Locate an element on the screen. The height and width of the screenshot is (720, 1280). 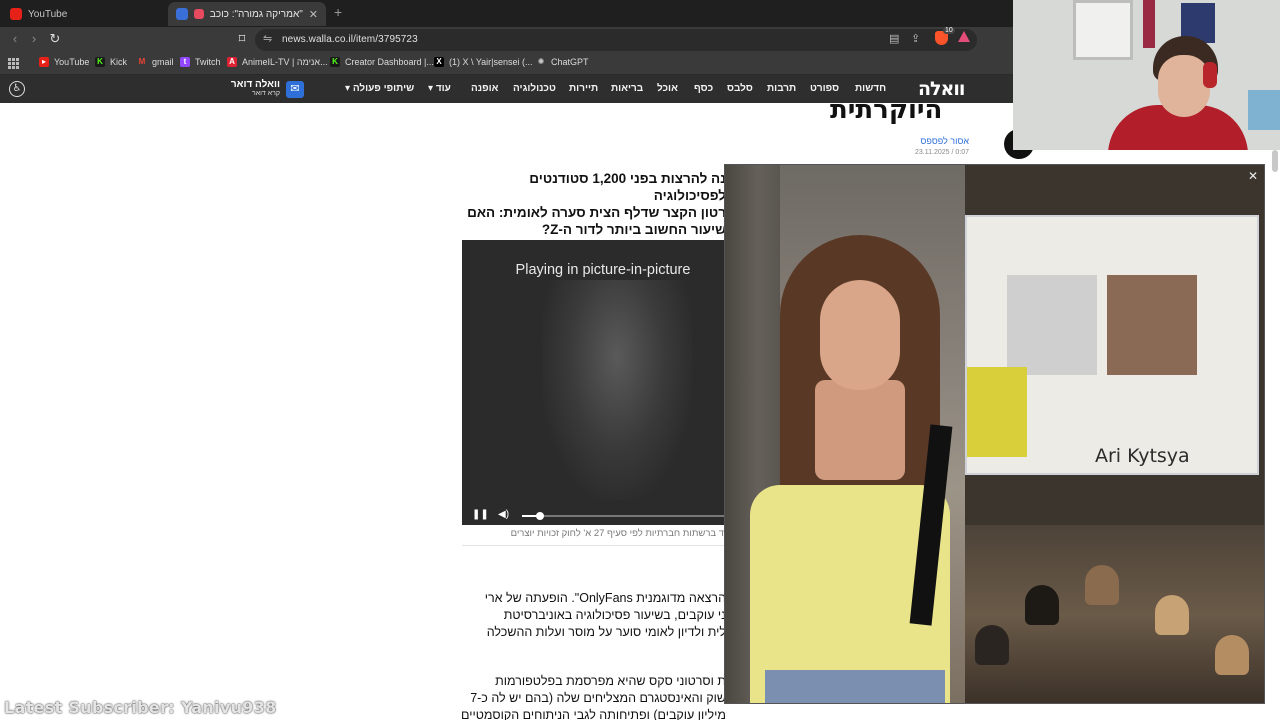
tab-youtube: YouTube is located at coordinates (84, 14).